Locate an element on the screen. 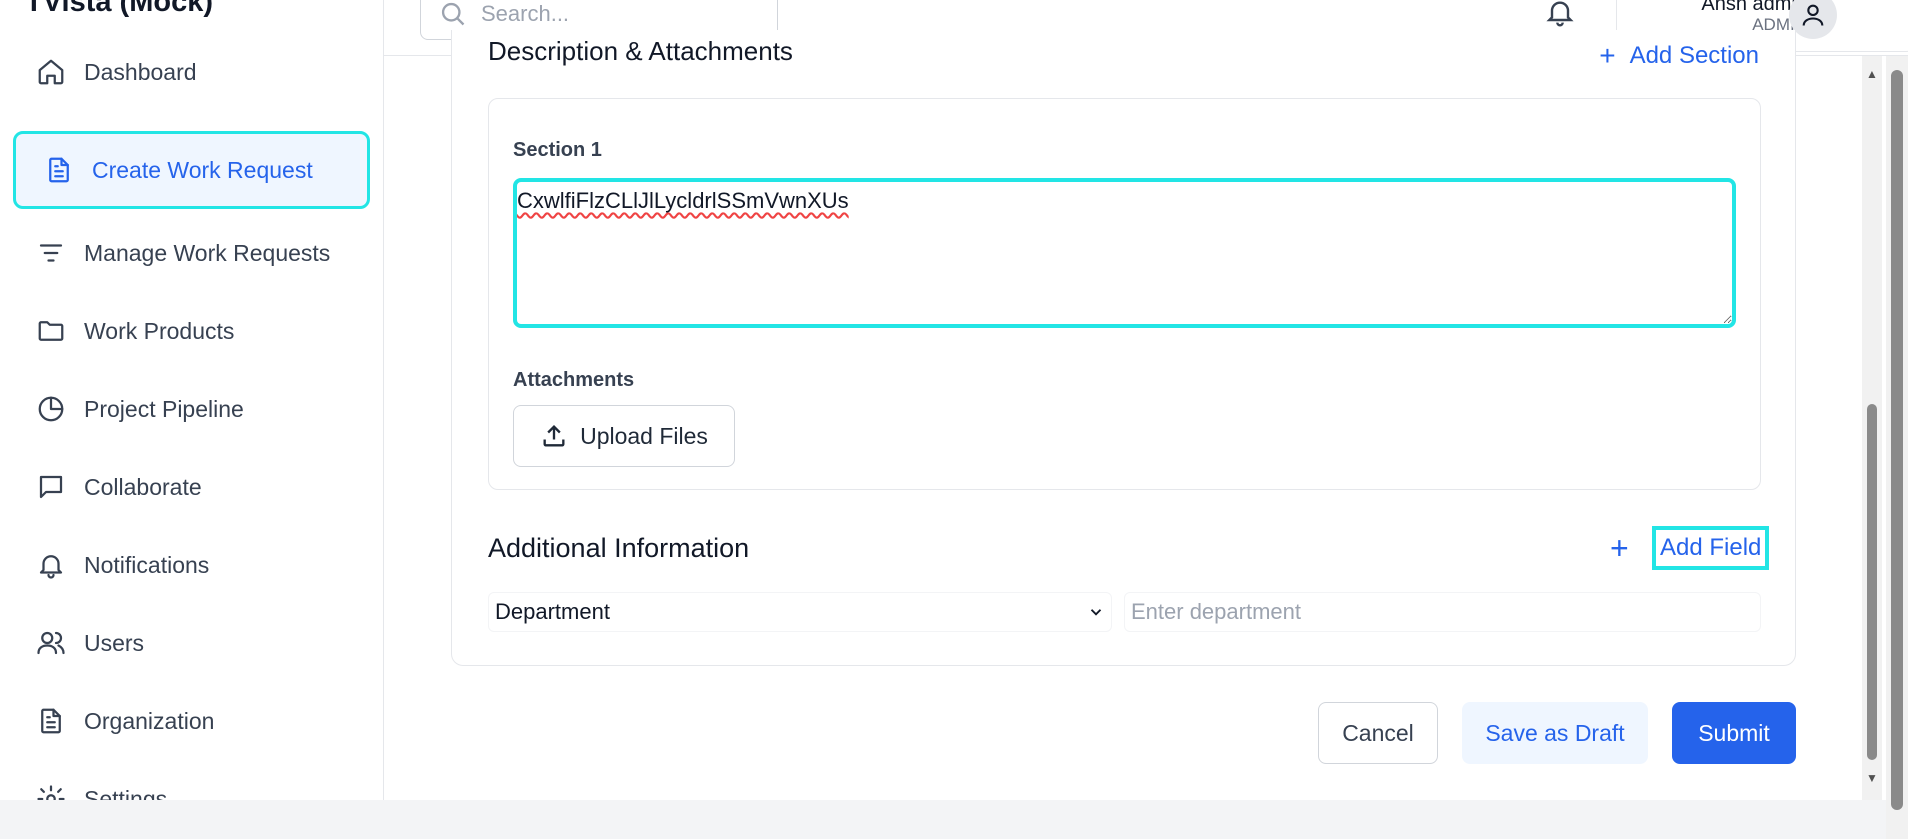 The height and width of the screenshot is (839, 1908). cancel-button: Cancel is located at coordinates (1378, 733).